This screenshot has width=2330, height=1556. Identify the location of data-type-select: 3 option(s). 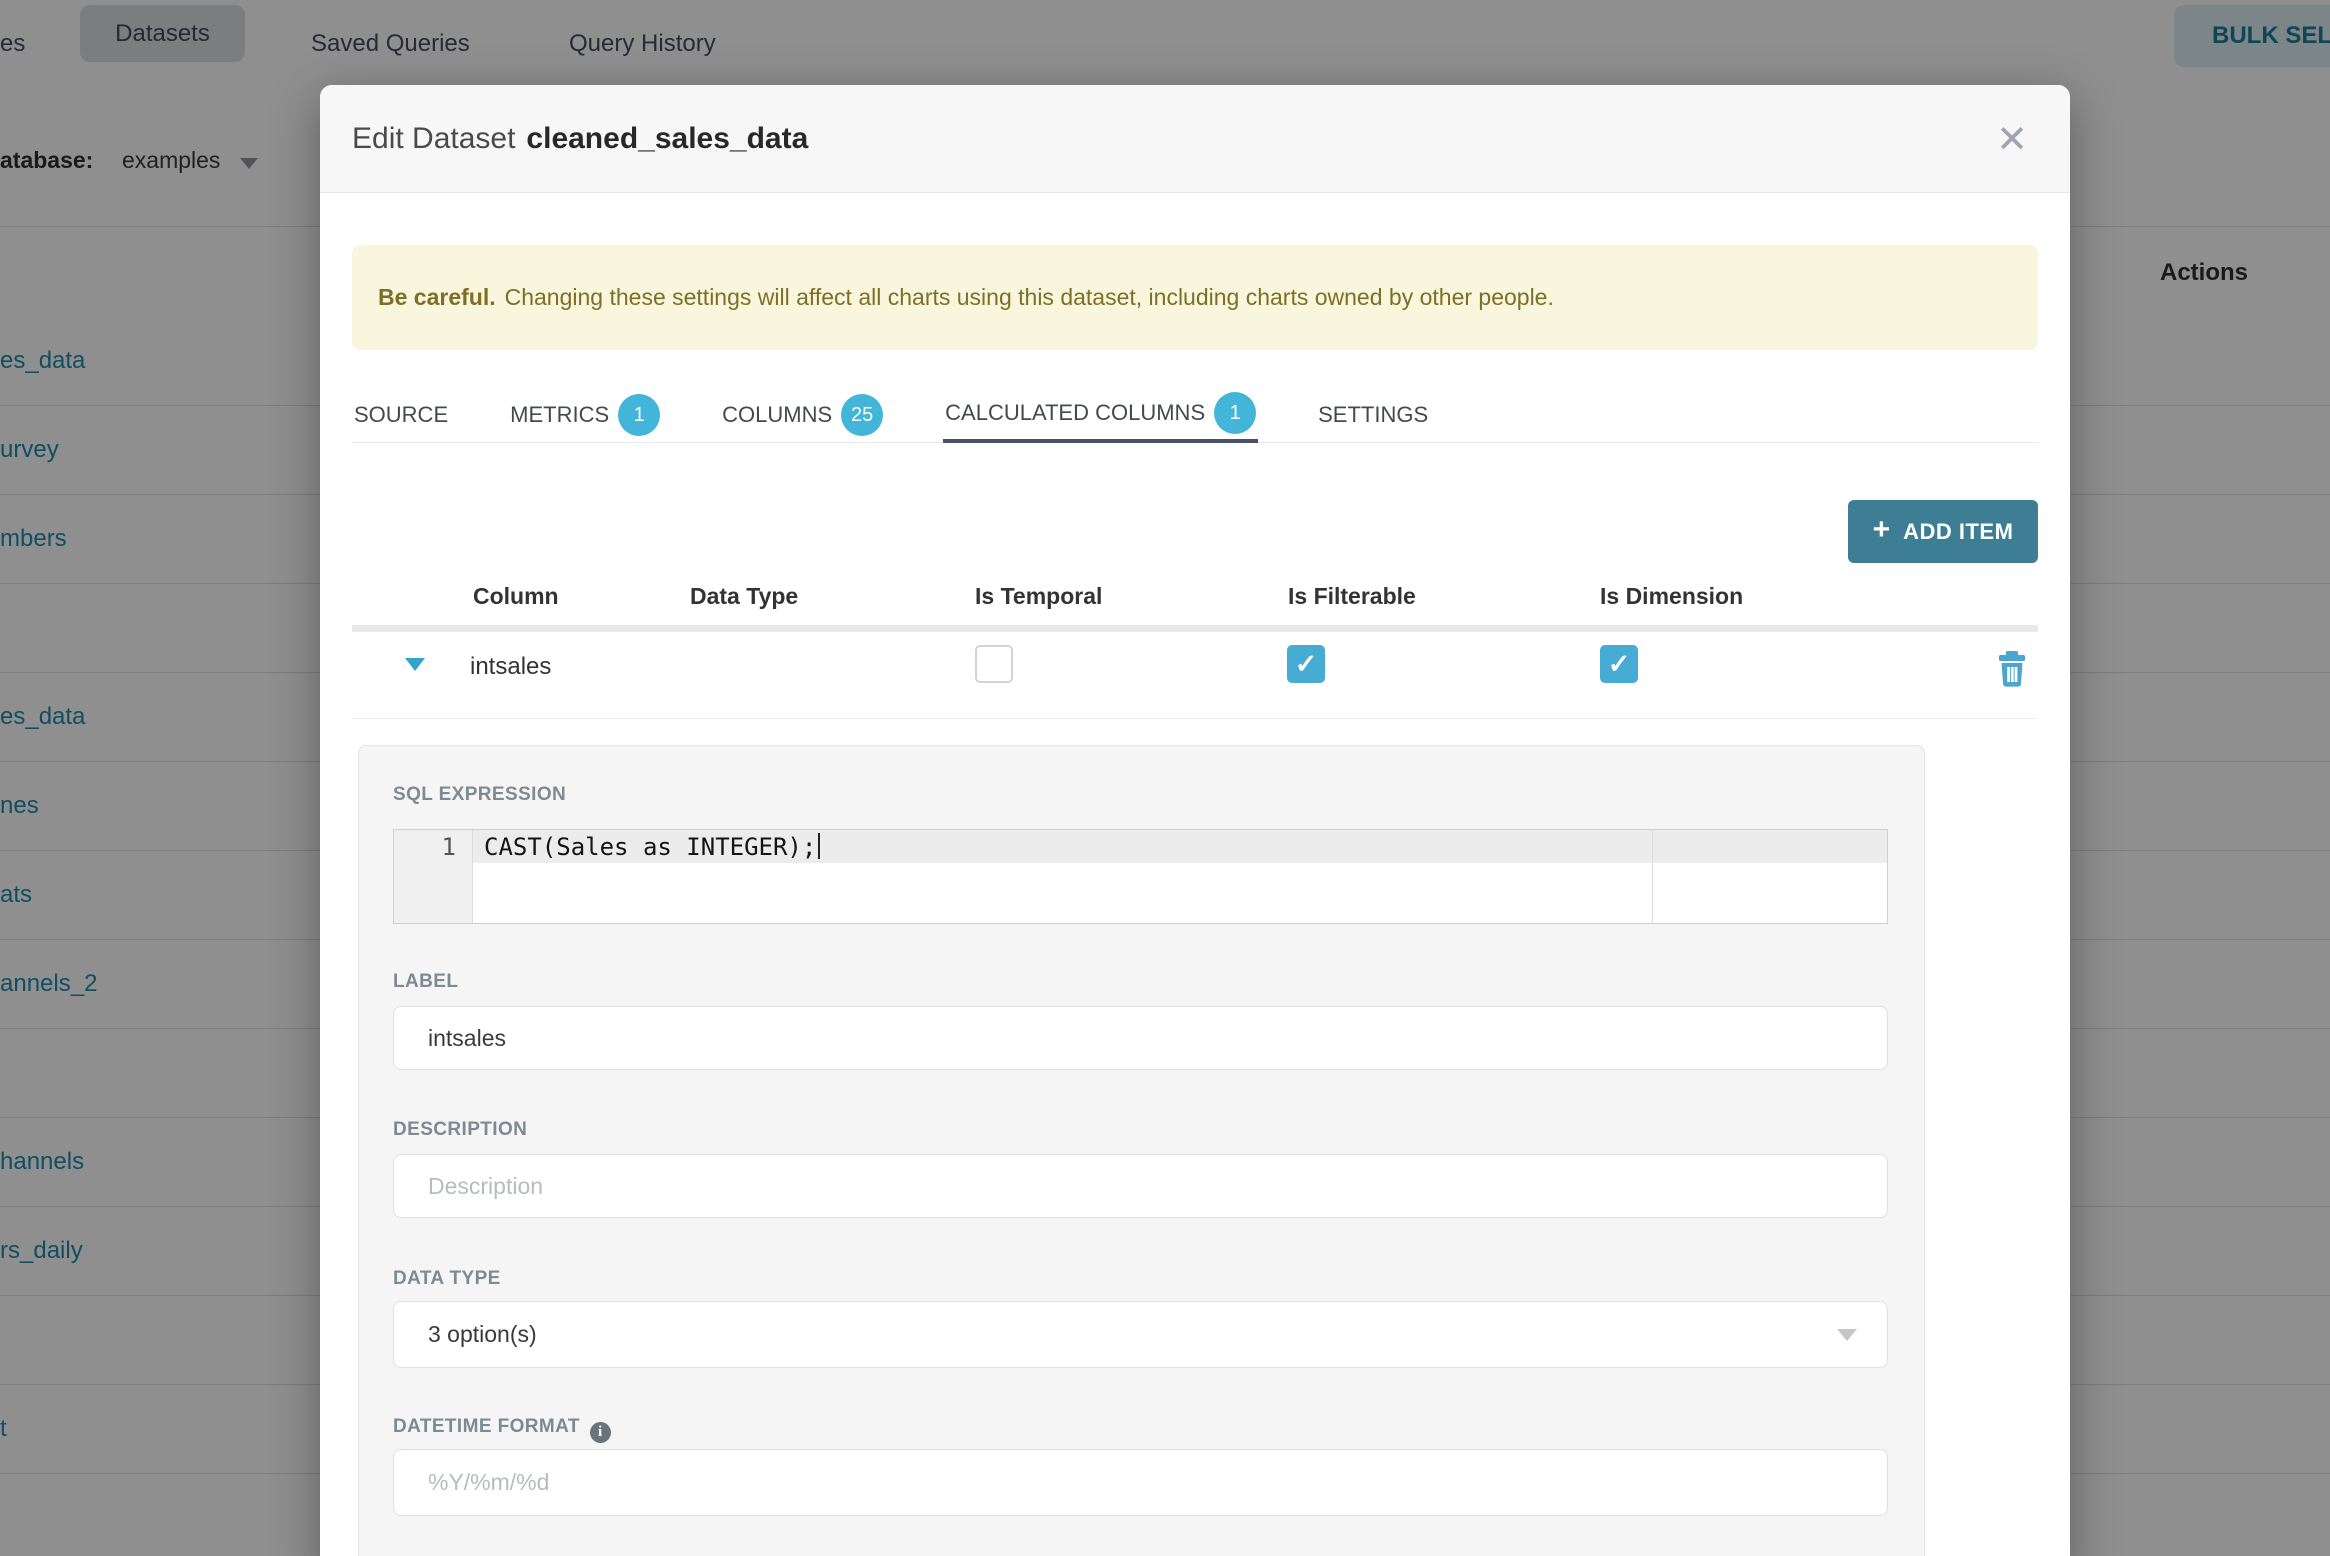
(1140, 1334).